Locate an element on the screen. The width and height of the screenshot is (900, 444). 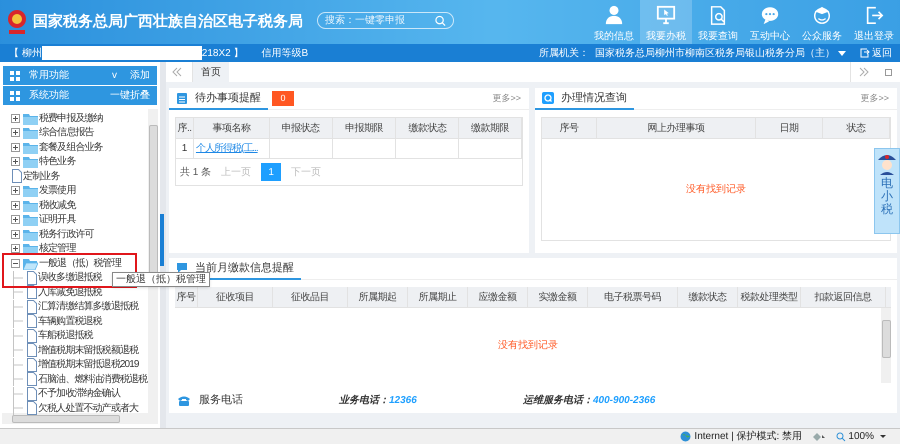
tree-item: 增值税期末留抵退税2019 is located at coordinates (88, 364).